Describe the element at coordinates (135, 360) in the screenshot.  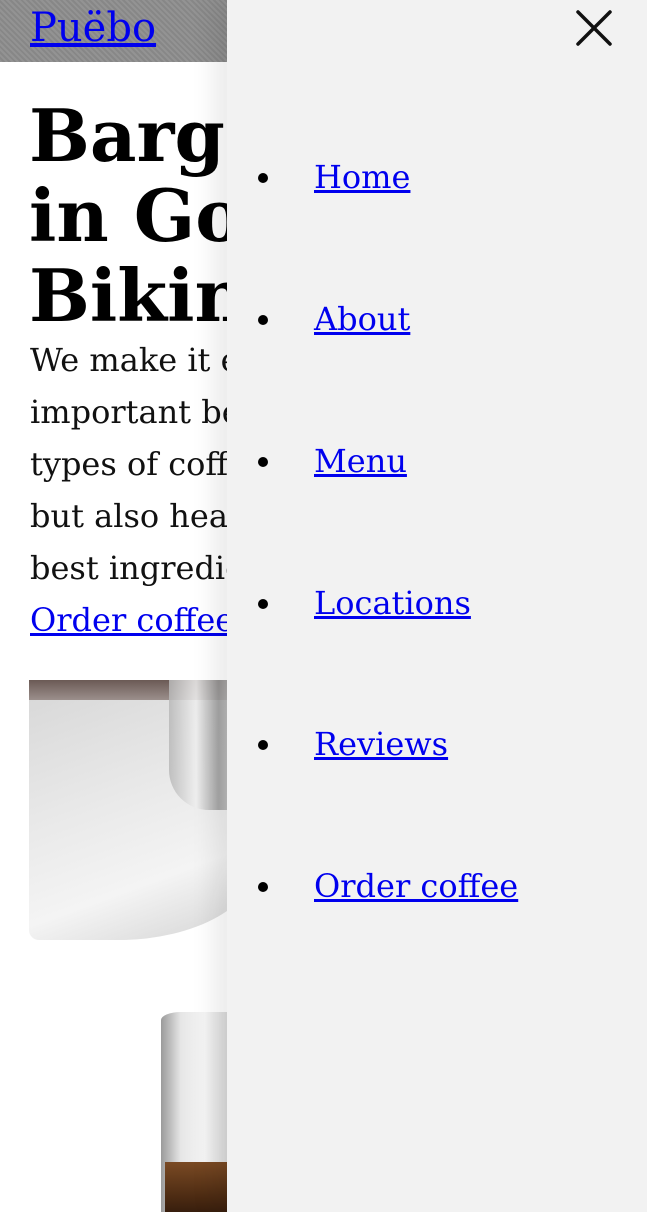
I see `hero-text-line: We make it e` at that location.